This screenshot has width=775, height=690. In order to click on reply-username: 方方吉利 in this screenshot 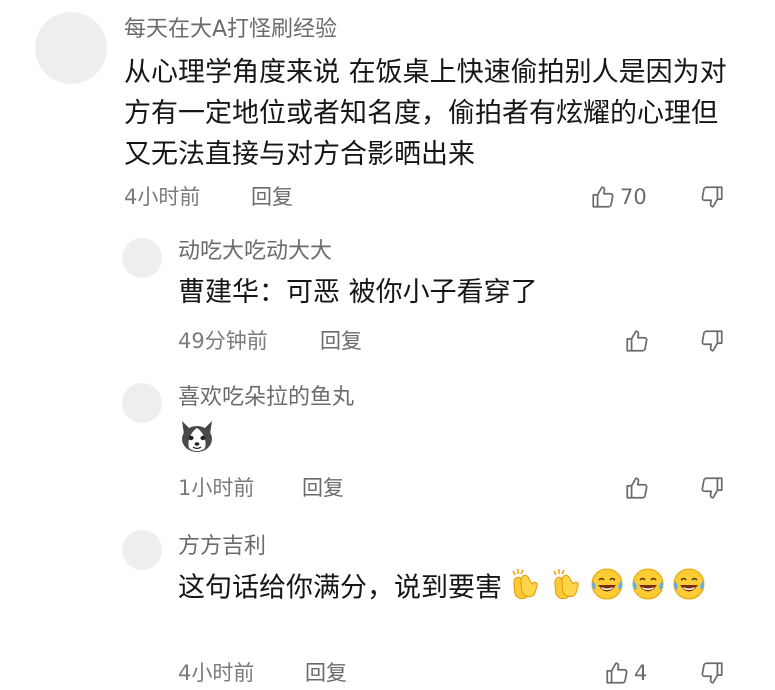, I will do `click(222, 547)`.